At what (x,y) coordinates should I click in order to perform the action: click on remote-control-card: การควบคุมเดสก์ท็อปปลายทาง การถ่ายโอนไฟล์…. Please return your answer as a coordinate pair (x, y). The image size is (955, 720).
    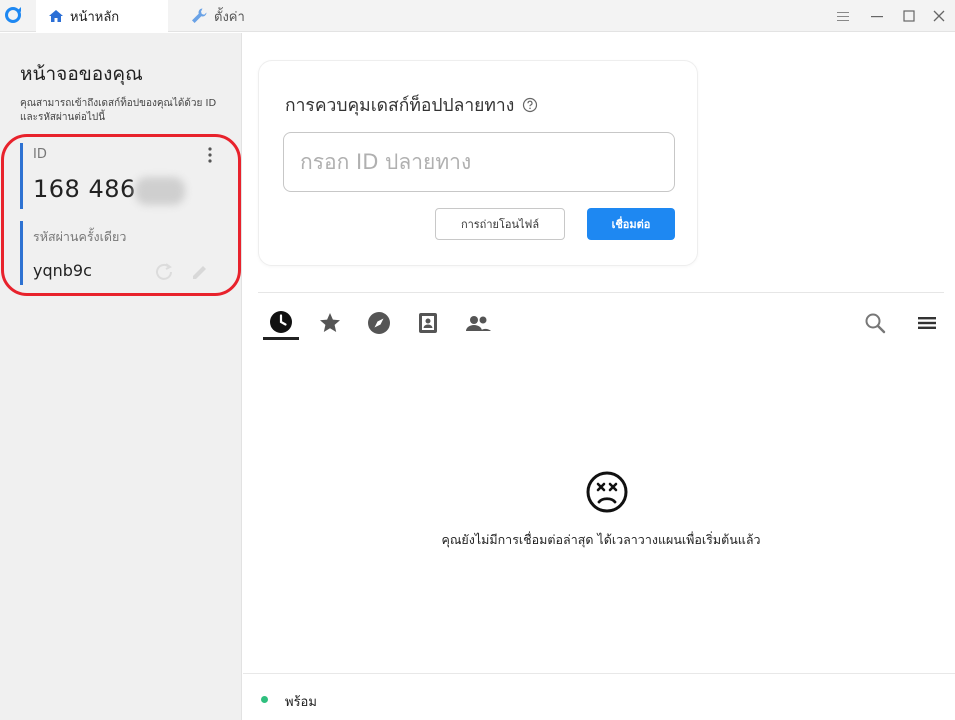
    Looking at the image, I should click on (478, 163).